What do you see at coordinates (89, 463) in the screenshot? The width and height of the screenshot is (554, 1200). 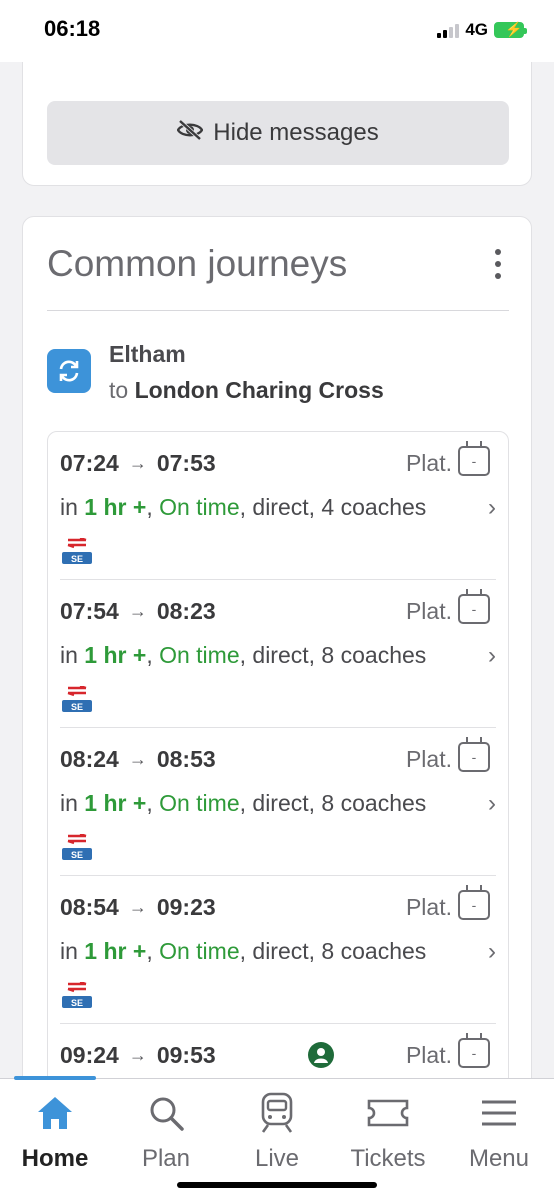 I see `depart-time: 07:24` at bounding box center [89, 463].